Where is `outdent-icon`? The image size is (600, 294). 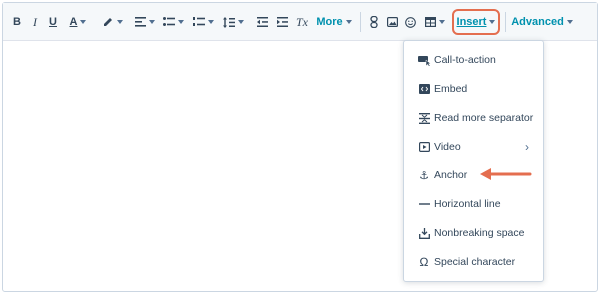
outdent-icon is located at coordinates (262, 22).